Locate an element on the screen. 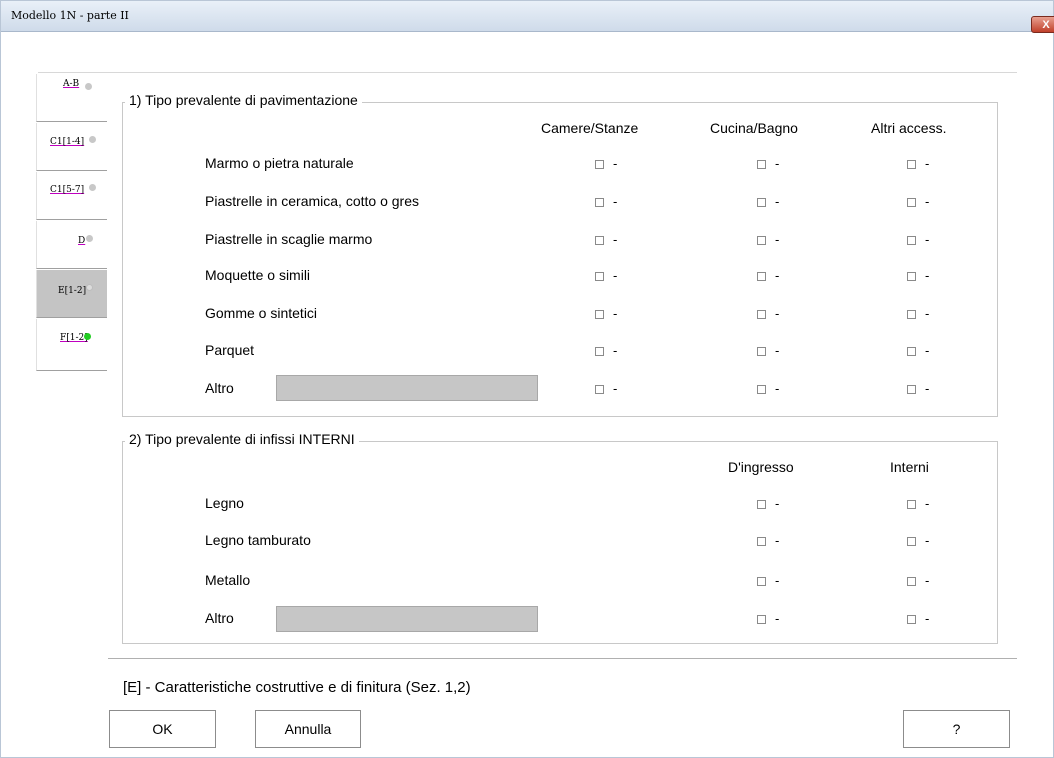 The height and width of the screenshot is (758, 1054). tab-label: C1[5-7] is located at coordinates (67, 190).